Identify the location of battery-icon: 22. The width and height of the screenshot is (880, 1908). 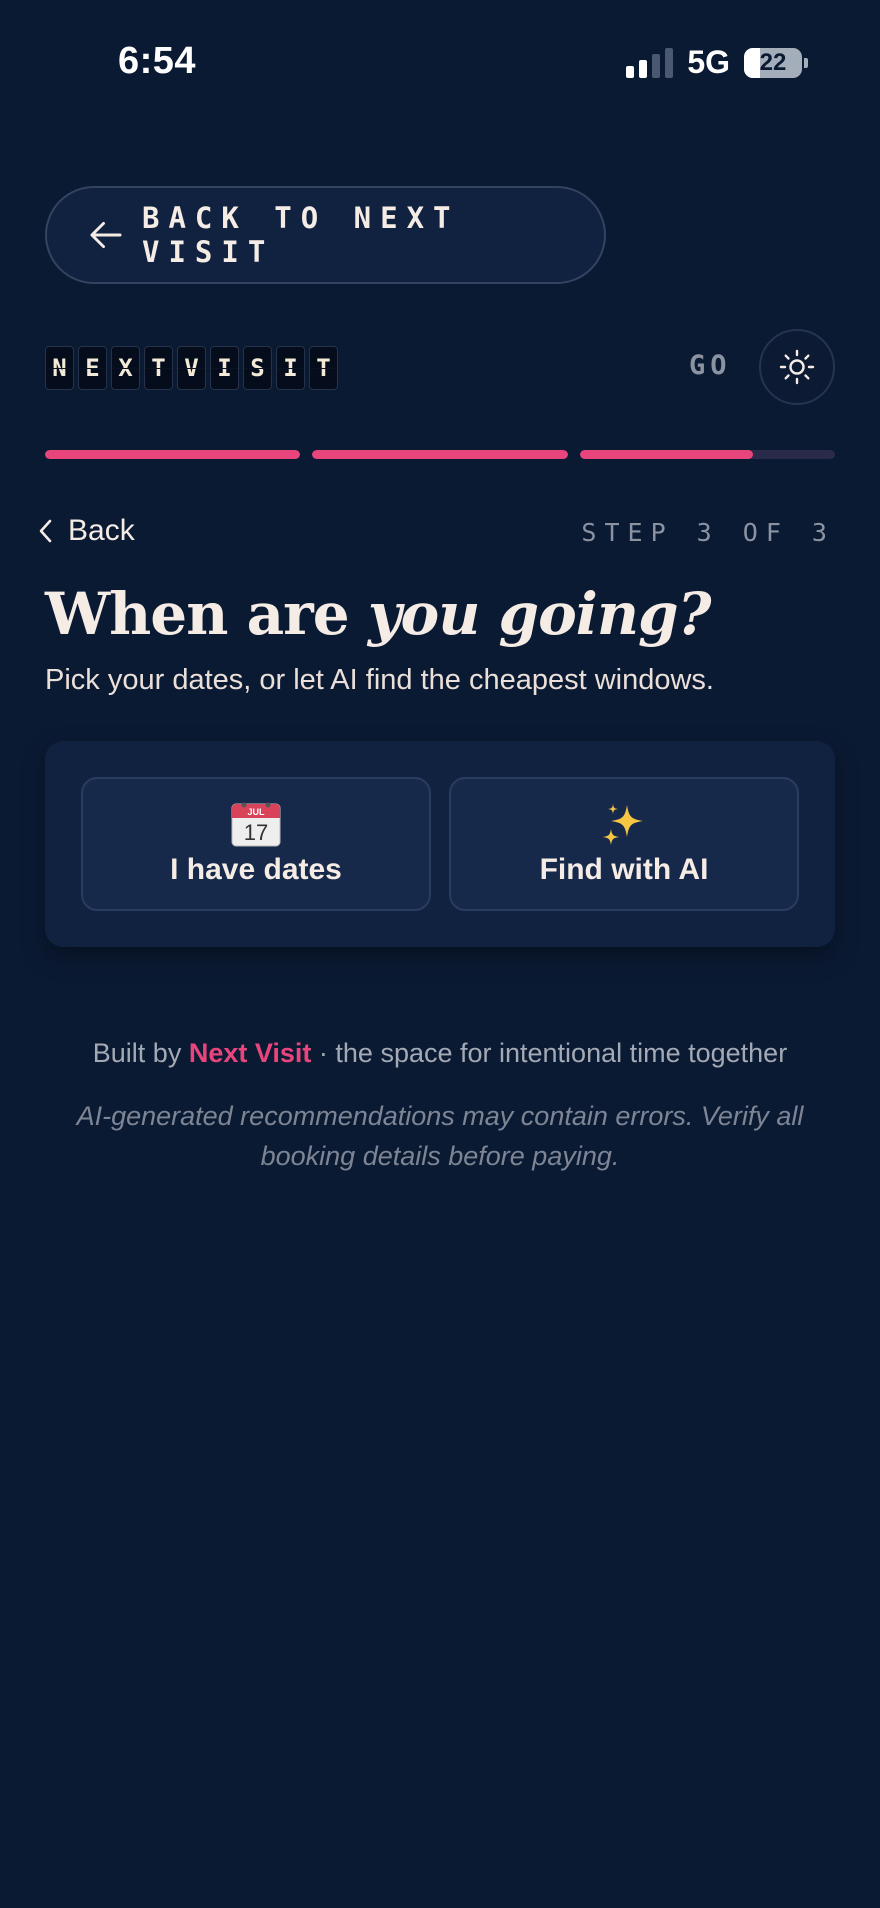
(776, 62).